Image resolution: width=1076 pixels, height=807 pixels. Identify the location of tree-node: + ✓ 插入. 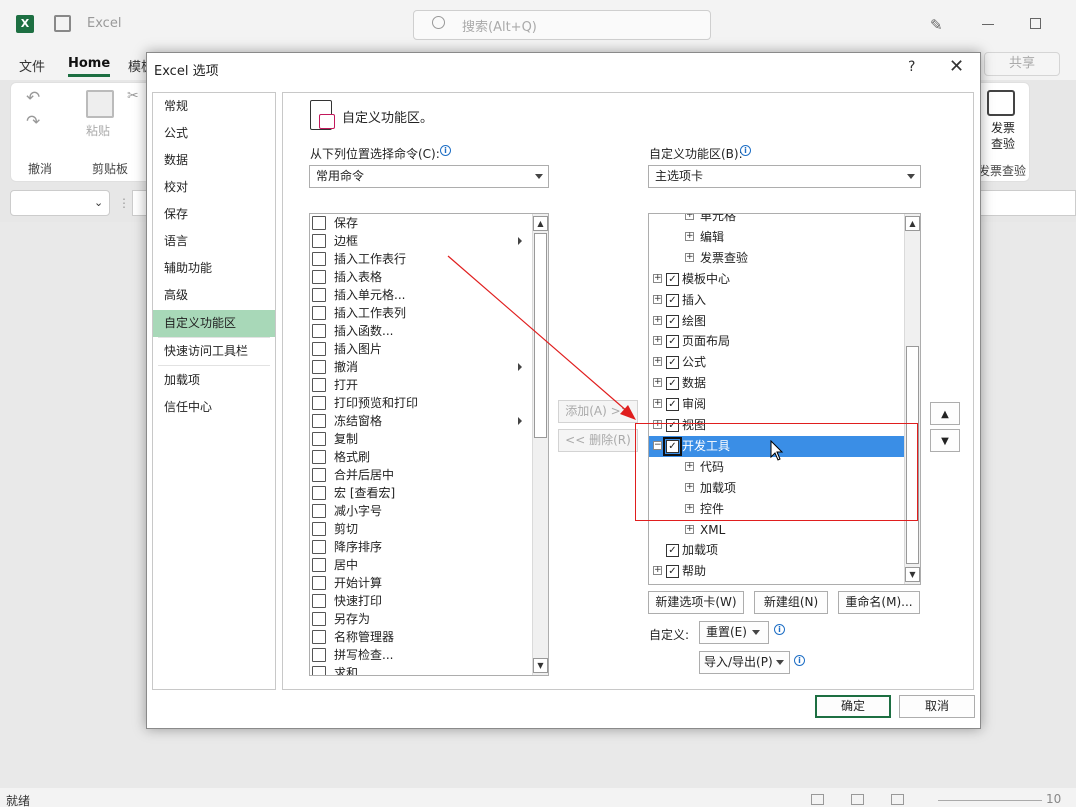
(774, 300).